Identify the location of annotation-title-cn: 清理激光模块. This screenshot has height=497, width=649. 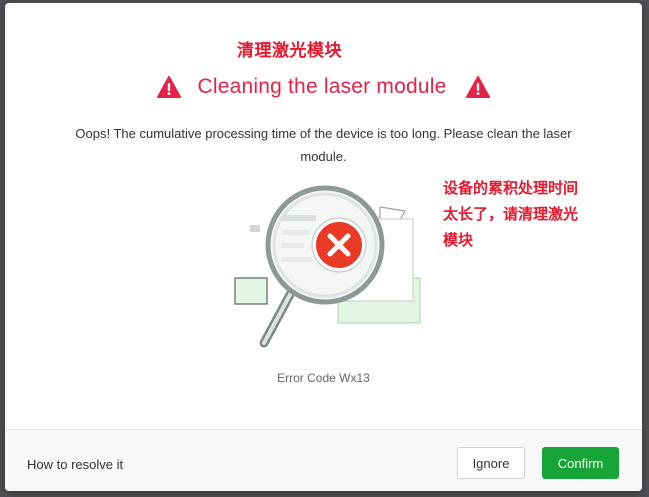
(289, 50).